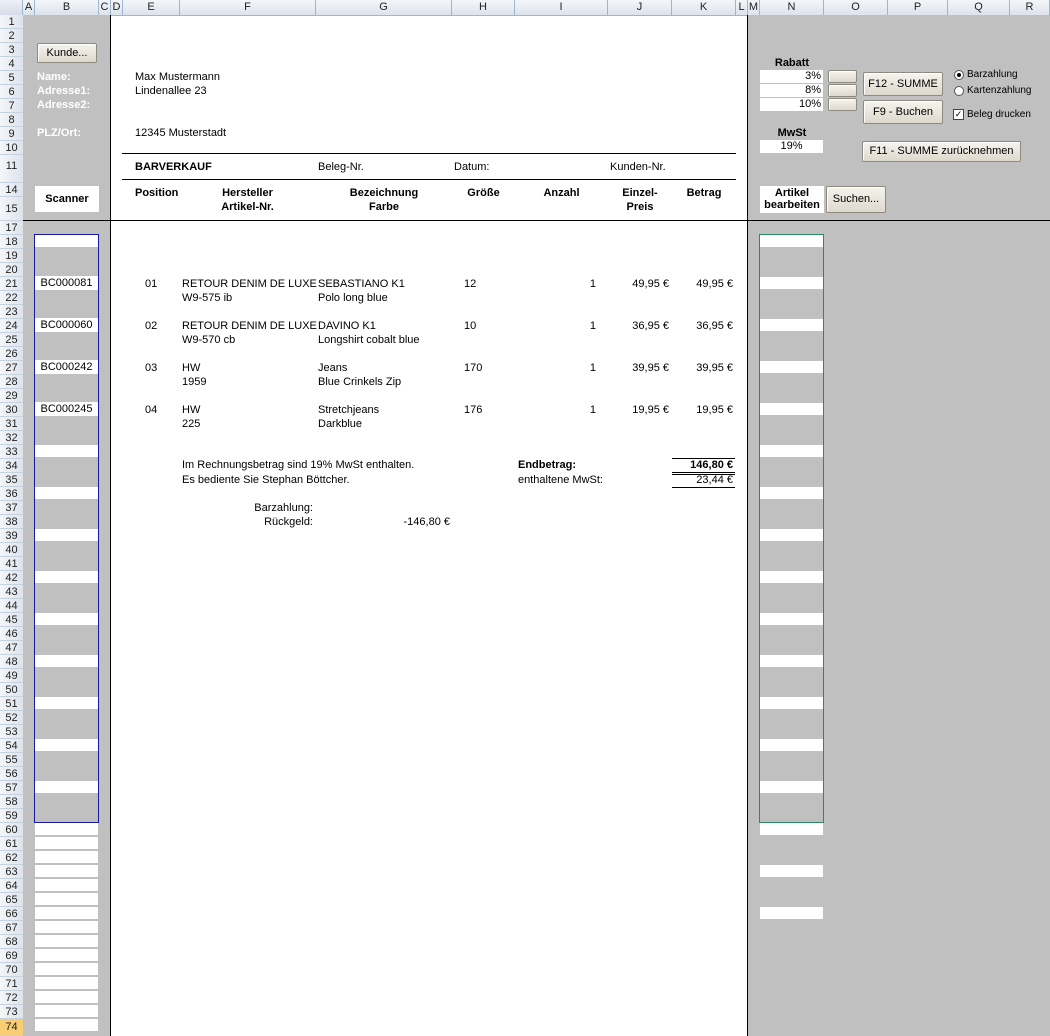  What do you see at coordinates (11, 256) in the screenshot?
I see `row-header: 19` at bounding box center [11, 256].